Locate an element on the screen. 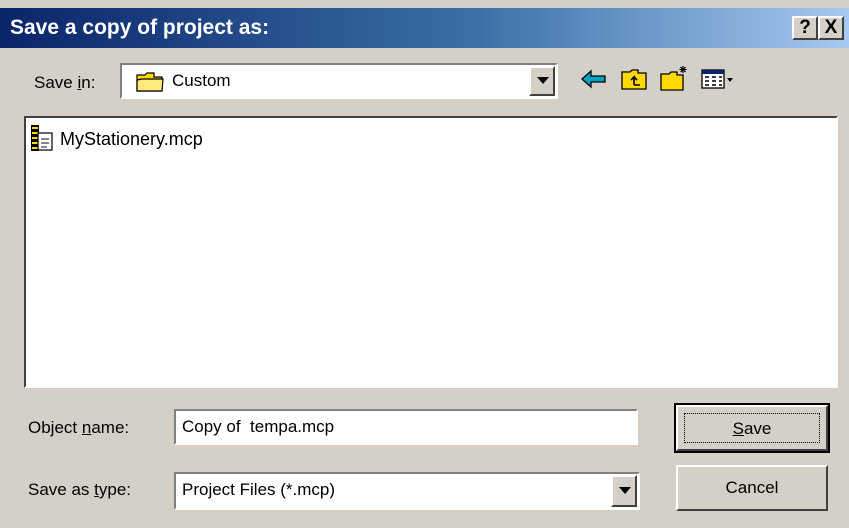  cancel-button: Cancel is located at coordinates (752, 488).